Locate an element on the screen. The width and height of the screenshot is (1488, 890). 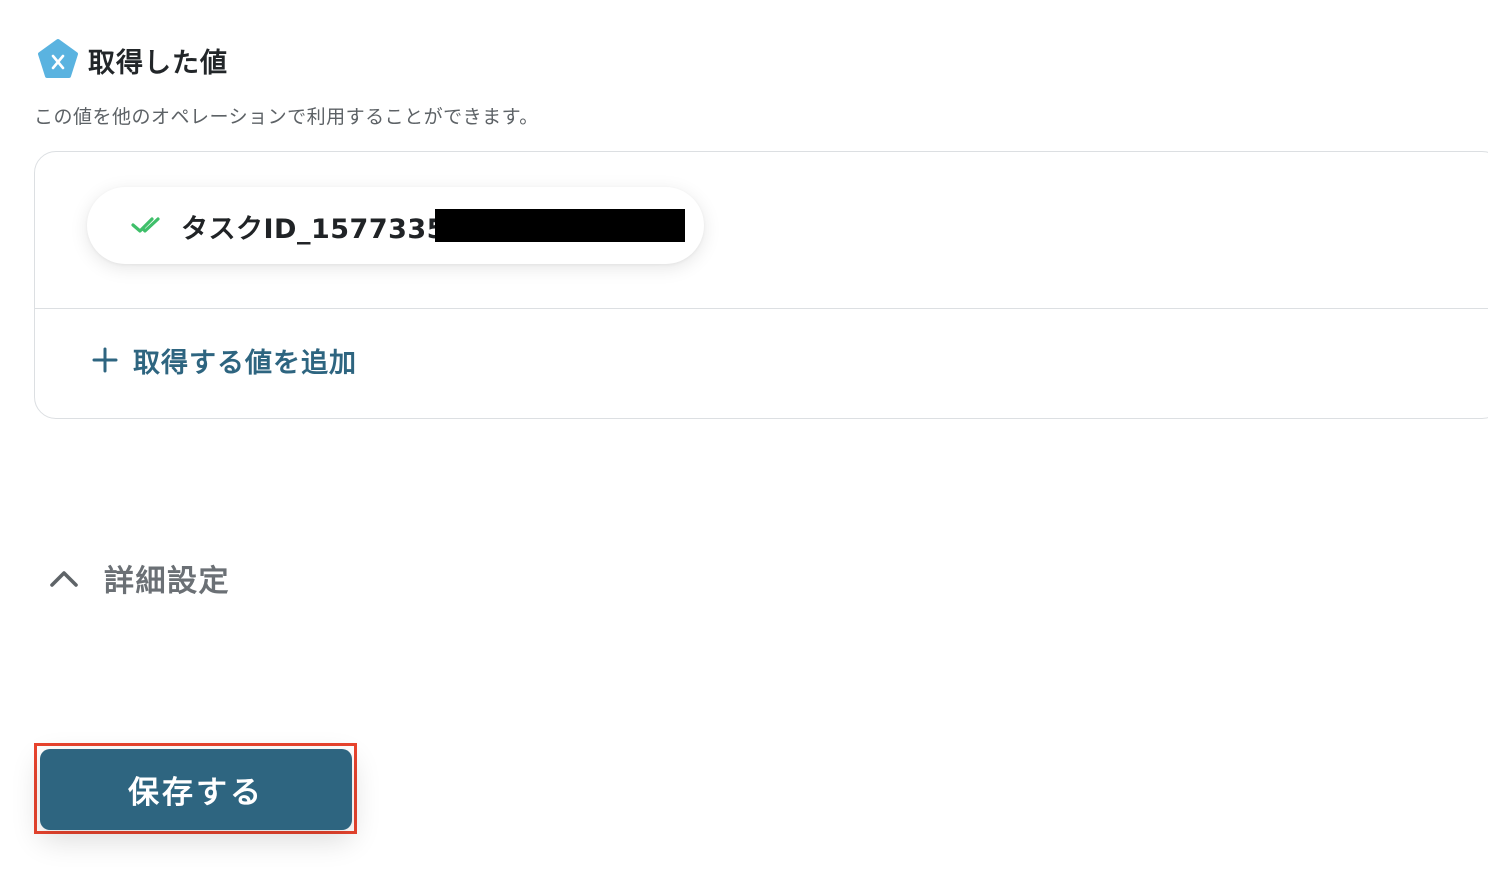
advanced-settings-toggle: 詳細設定 is located at coordinates (139, 578).